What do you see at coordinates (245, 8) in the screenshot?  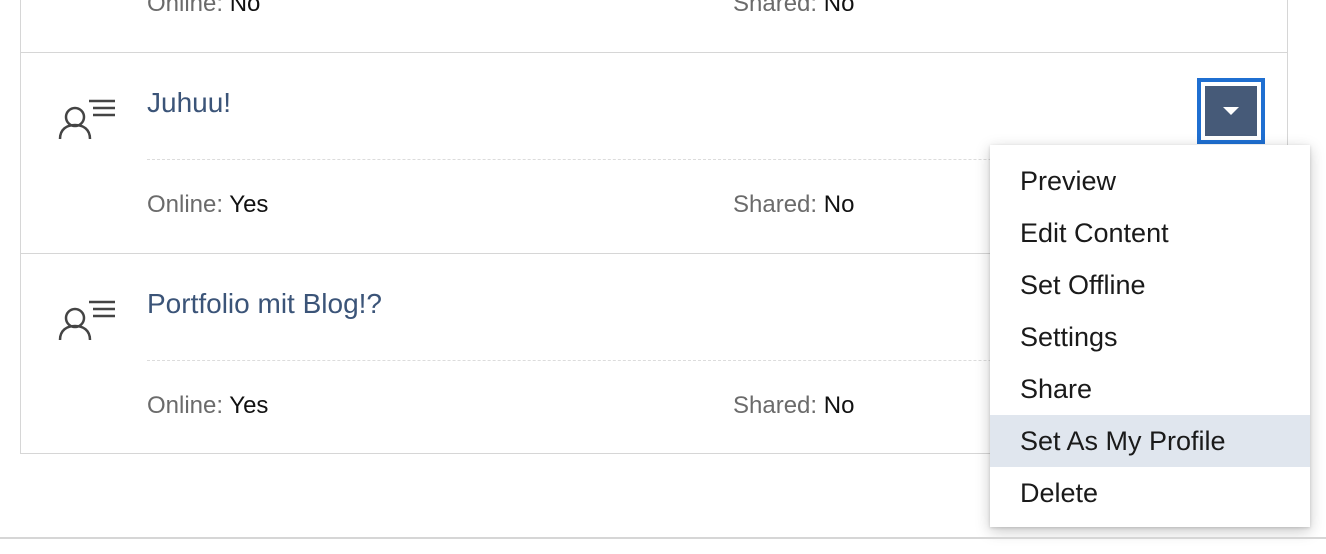 I see `online-value: No` at bounding box center [245, 8].